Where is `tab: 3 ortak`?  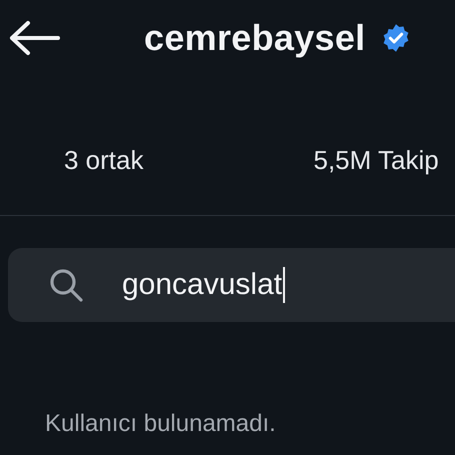
tab: 3 ortak is located at coordinates (104, 160).